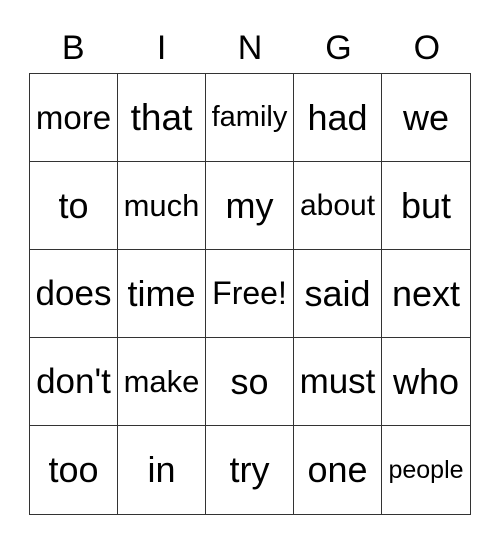  What do you see at coordinates (161, 48) in the screenshot?
I see `header-letter-i: I` at bounding box center [161, 48].